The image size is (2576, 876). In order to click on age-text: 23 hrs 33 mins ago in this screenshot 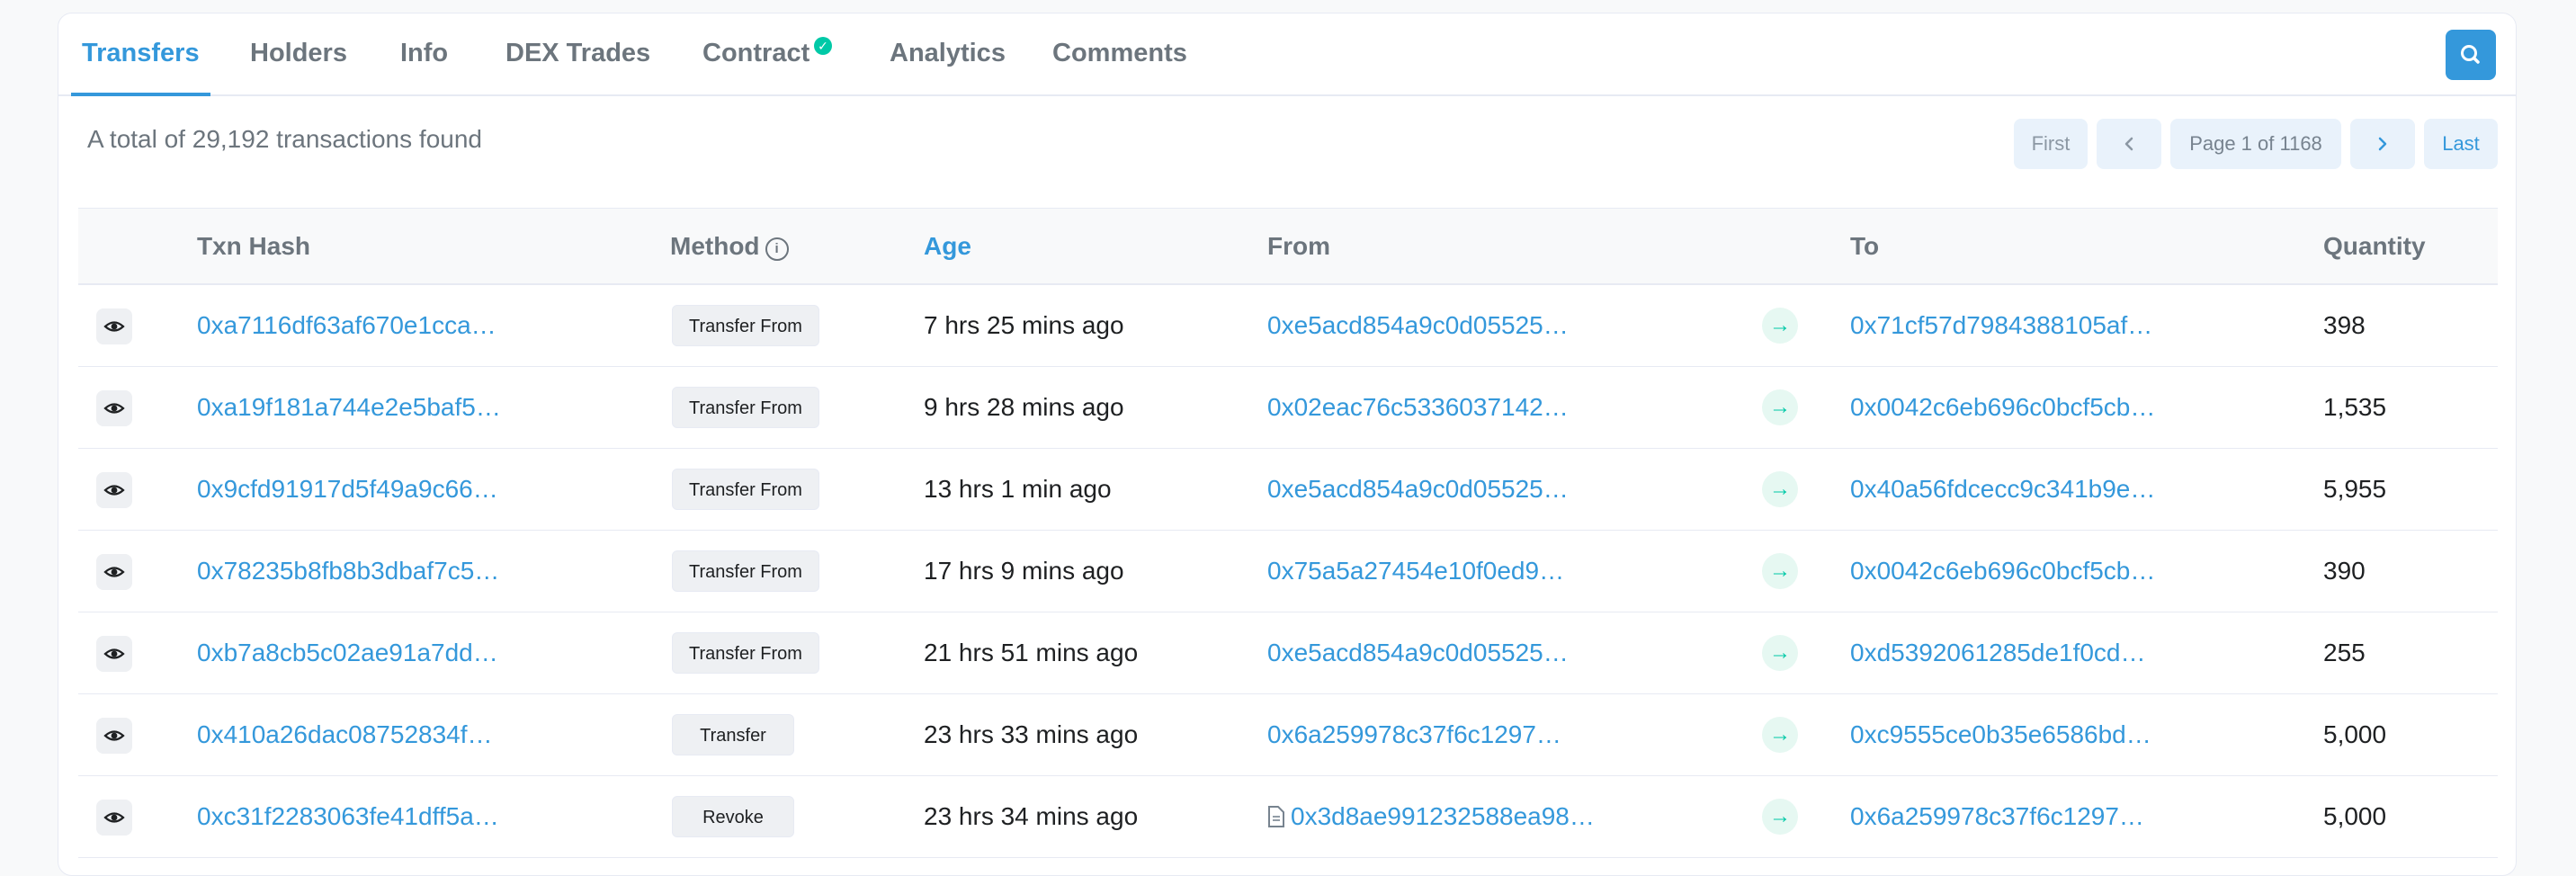, I will do `click(1031, 734)`.